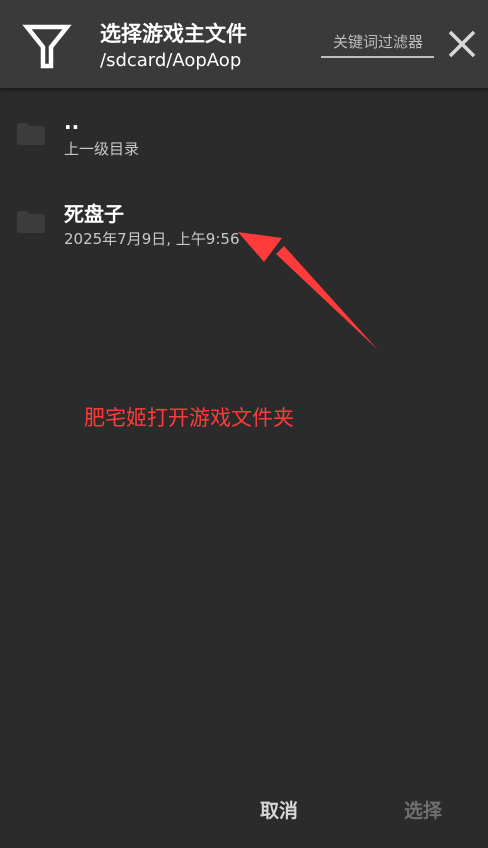 This screenshot has width=488, height=848. Describe the element at coordinates (94, 214) in the screenshot. I see `item-name: 死盘子` at that location.